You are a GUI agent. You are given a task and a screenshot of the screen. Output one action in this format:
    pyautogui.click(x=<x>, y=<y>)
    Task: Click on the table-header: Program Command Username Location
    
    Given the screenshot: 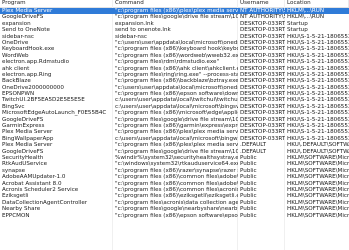 What is the action you would take?
    pyautogui.click(x=174, y=4)
    